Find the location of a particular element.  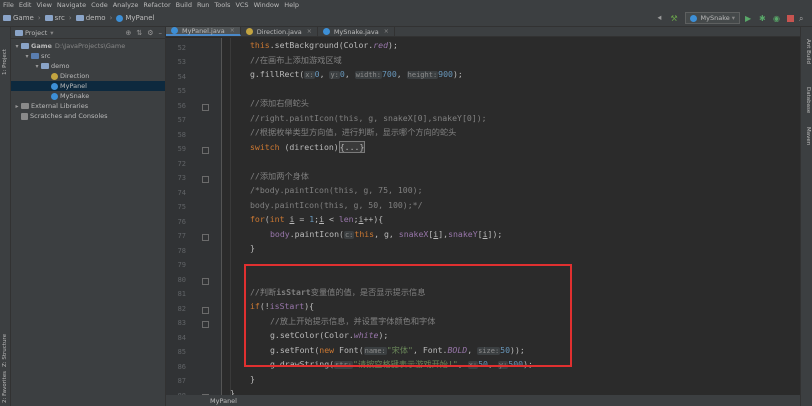

run-configuration-select: MySnake ▾ is located at coordinates (712, 18).